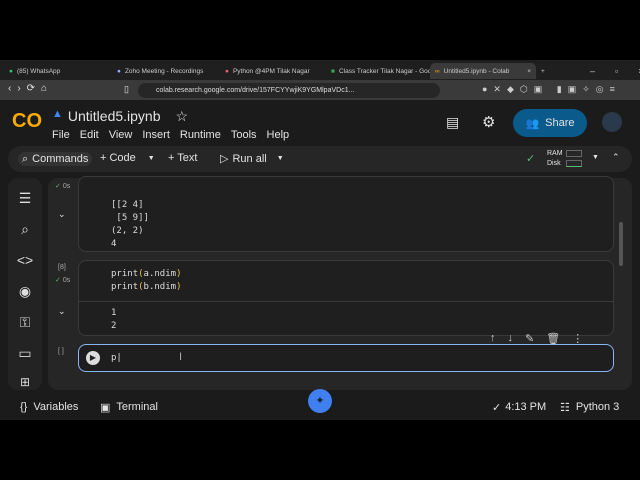 This screenshot has width=640, height=480. Describe the element at coordinates (105, 408) in the screenshot. I see `terminal-icon: ▣` at that location.